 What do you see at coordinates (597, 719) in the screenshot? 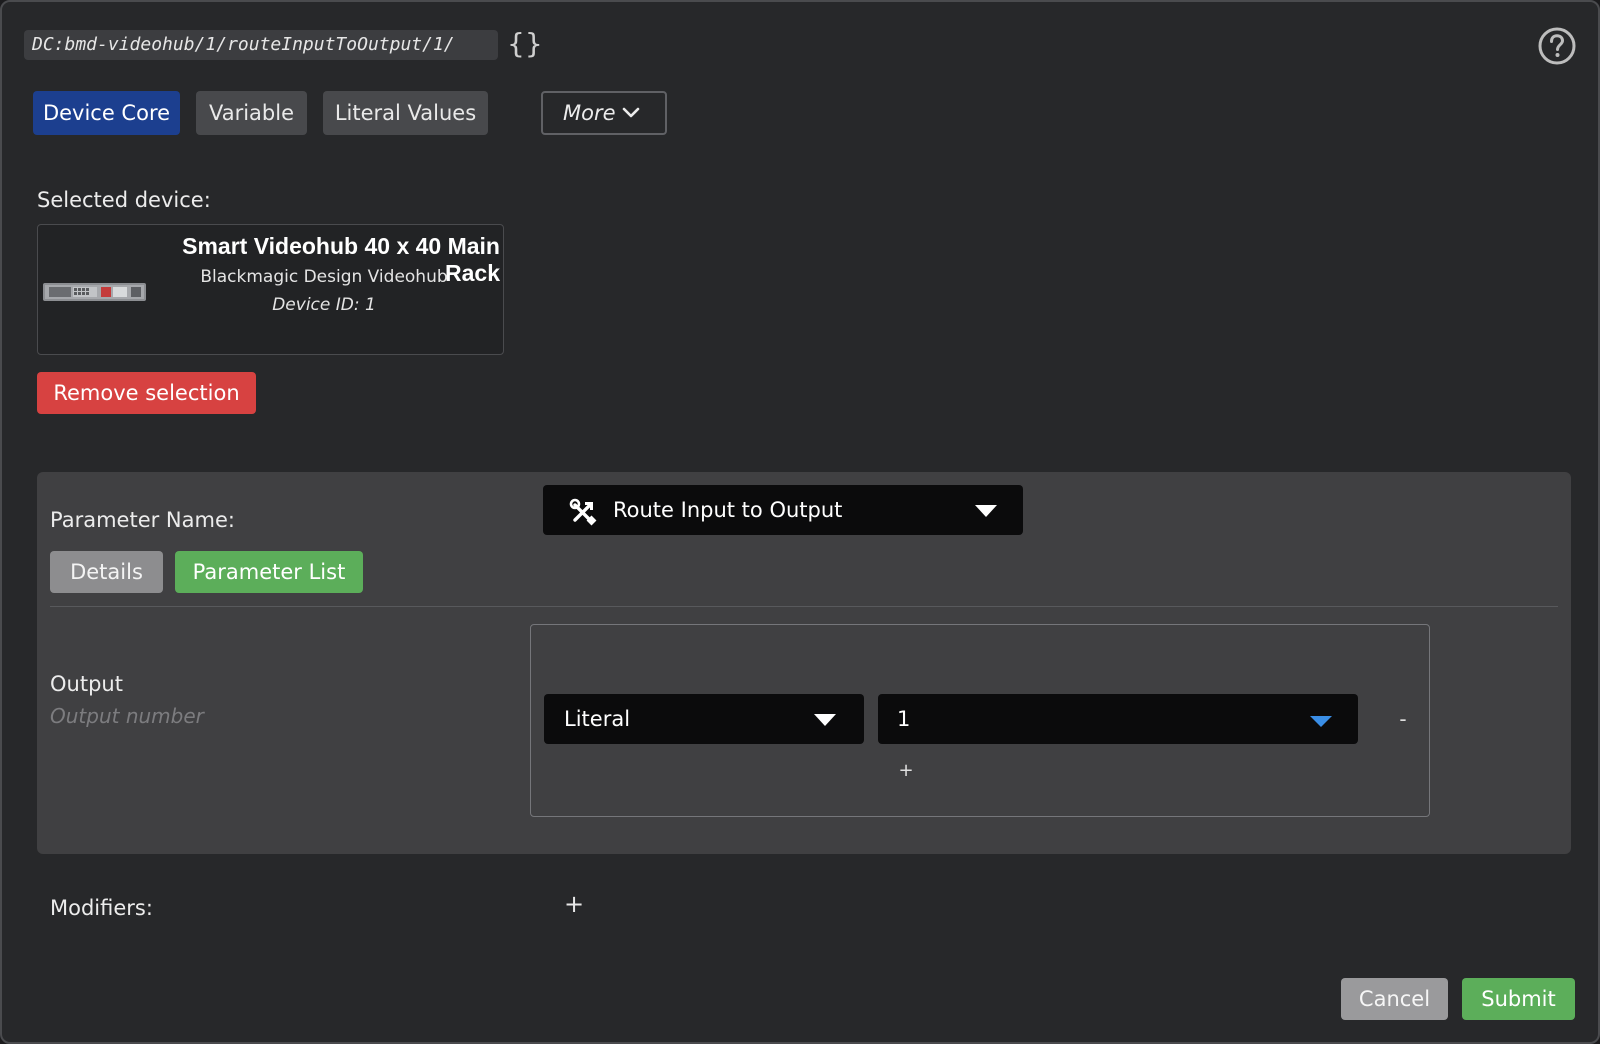
I see `value-type-text: Literal` at bounding box center [597, 719].